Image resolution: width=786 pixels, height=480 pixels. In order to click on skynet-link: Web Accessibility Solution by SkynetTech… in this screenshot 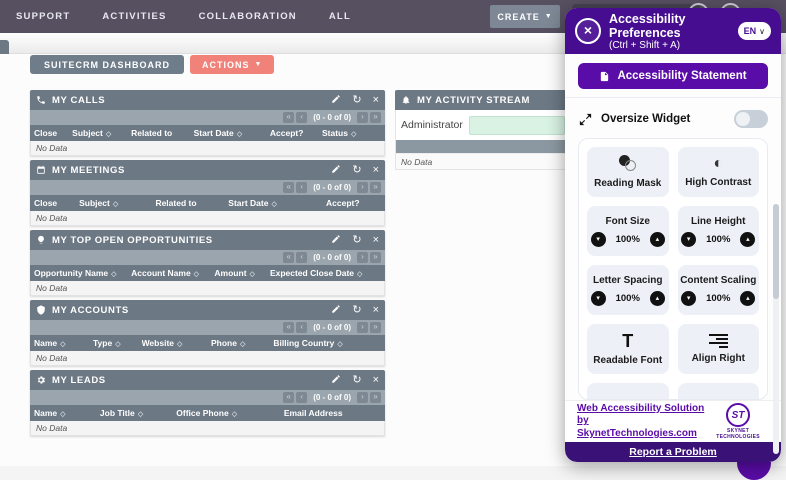, I will do `click(642, 422)`.